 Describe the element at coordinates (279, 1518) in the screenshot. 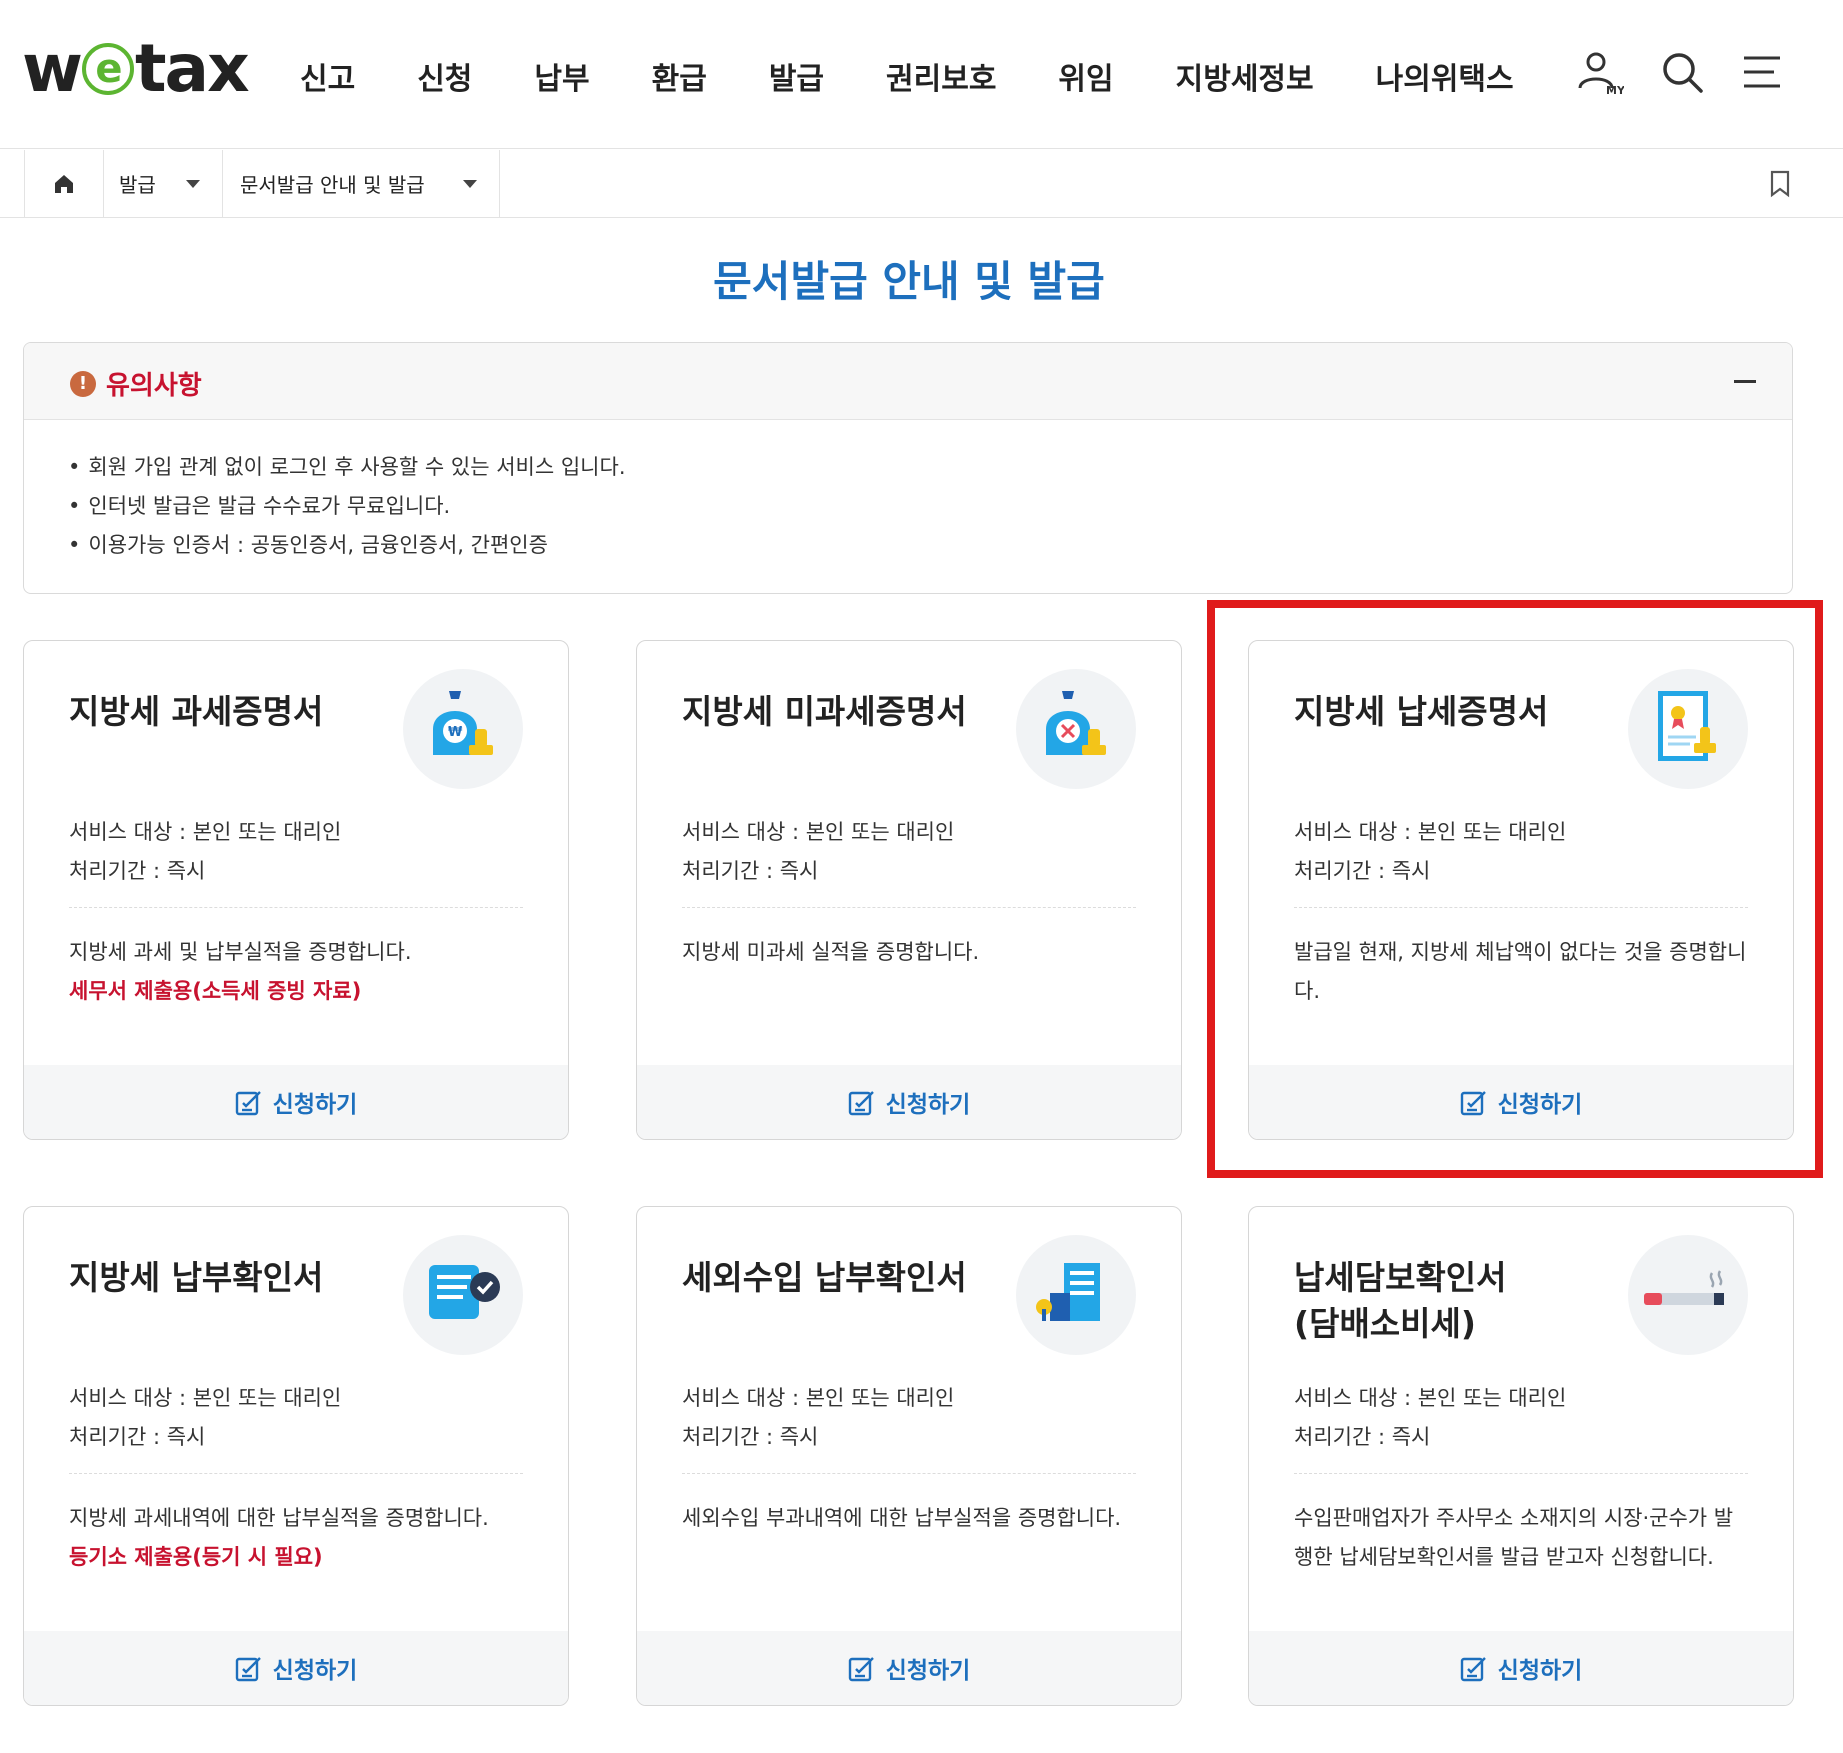

I see `card-description: 지방세 과세내역에 대한 납부실적을 증명합니다.` at that location.